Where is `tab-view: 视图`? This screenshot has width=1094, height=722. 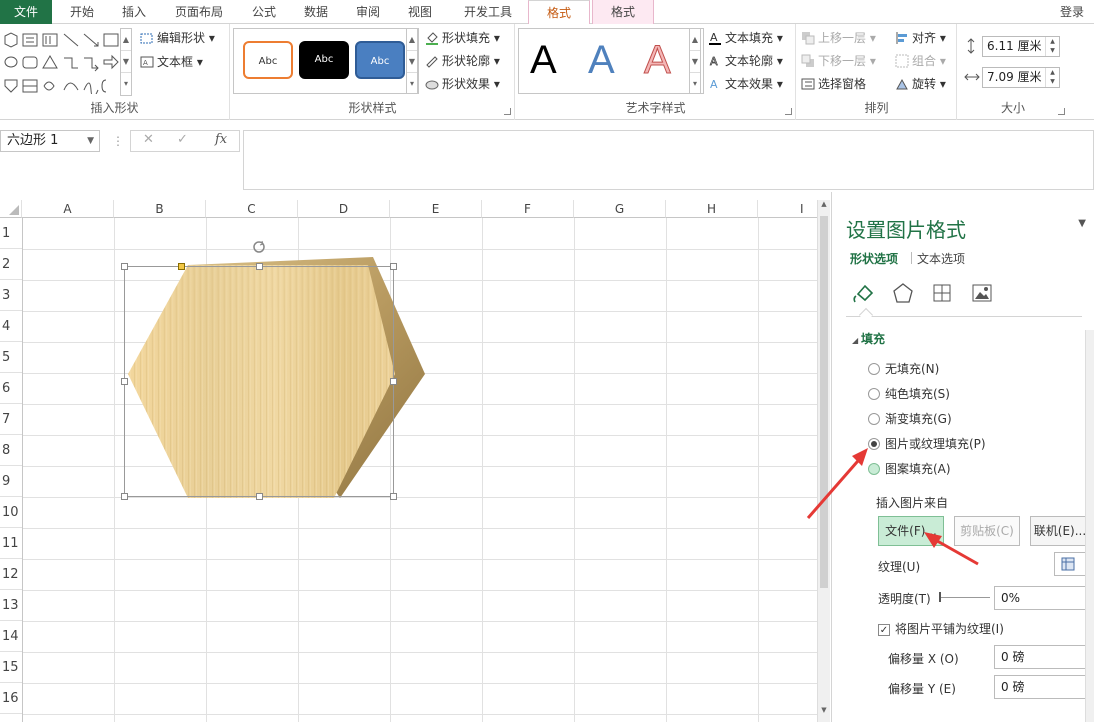 tab-view: 视图 is located at coordinates (420, 12).